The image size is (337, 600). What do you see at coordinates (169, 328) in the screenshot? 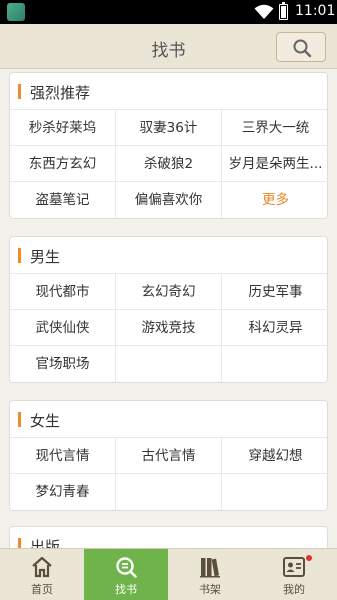
I see `genre-link: 游戏竞技` at bounding box center [169, 328].